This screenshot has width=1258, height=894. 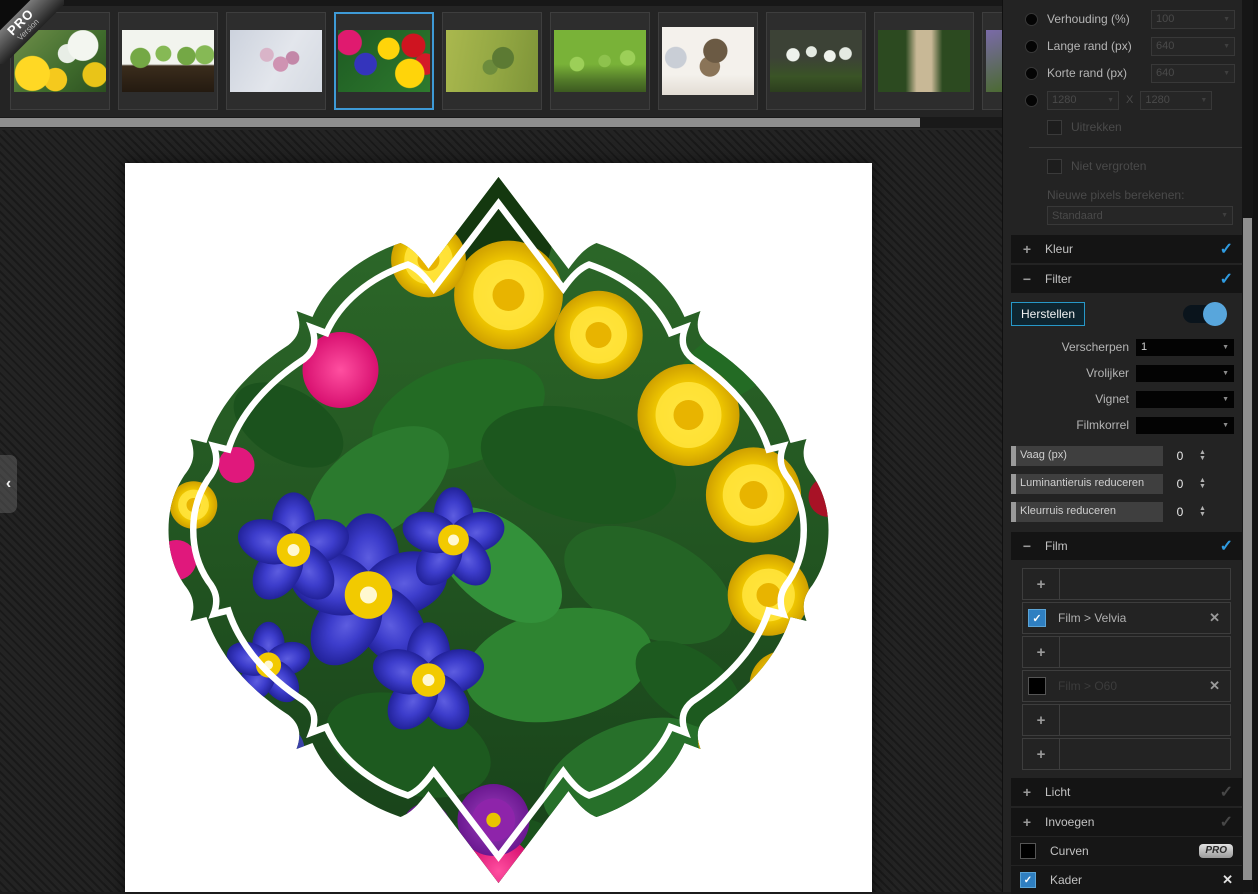 What do you see at coordinates (1087, 483) in the screenshot?
I see `luminance-noise-slider: Luminantieruis reduceren` at bounding box center [1087, 483].